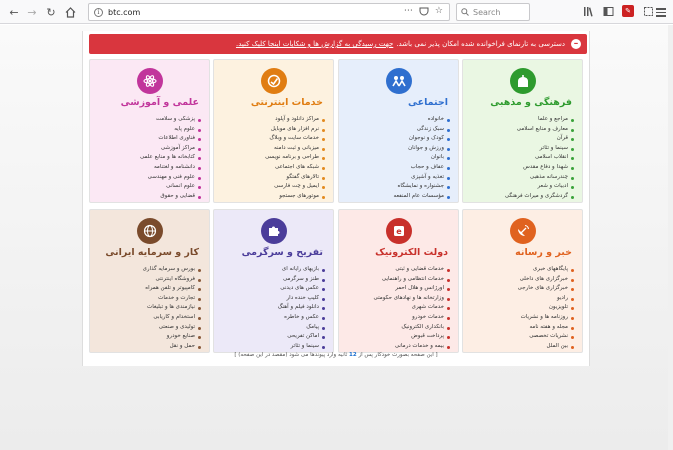 This screenshot has width=673, height=450. What do you see at coordinates (70, 12) in the screenshot?
I see `home-icon` at bounding box center [70, 12].